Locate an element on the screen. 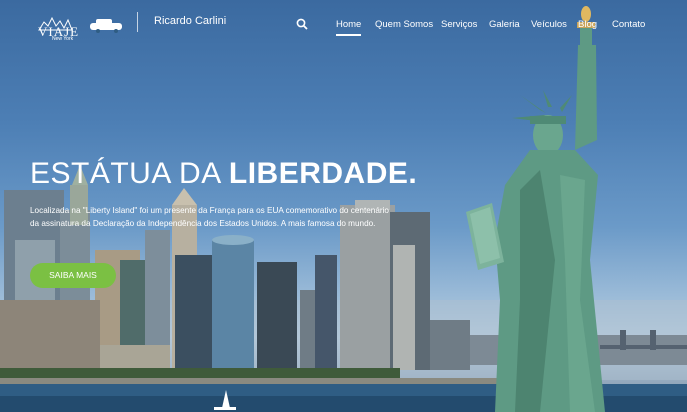  saiba-mais-button: SAIBA MAIS is located at coordinates (73, 275).